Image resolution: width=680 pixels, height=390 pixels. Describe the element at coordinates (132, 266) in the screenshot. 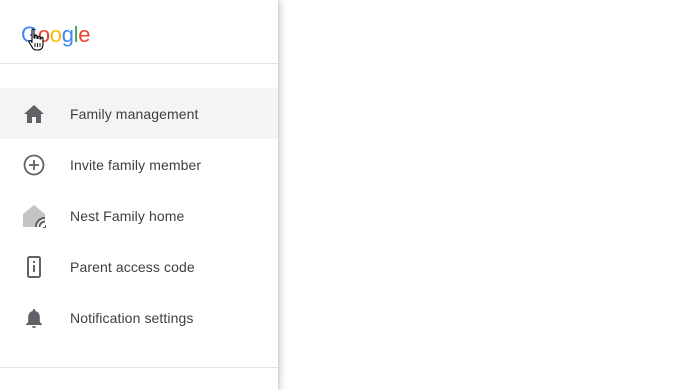

I see `nav-item-label: Parent access code` at that location.